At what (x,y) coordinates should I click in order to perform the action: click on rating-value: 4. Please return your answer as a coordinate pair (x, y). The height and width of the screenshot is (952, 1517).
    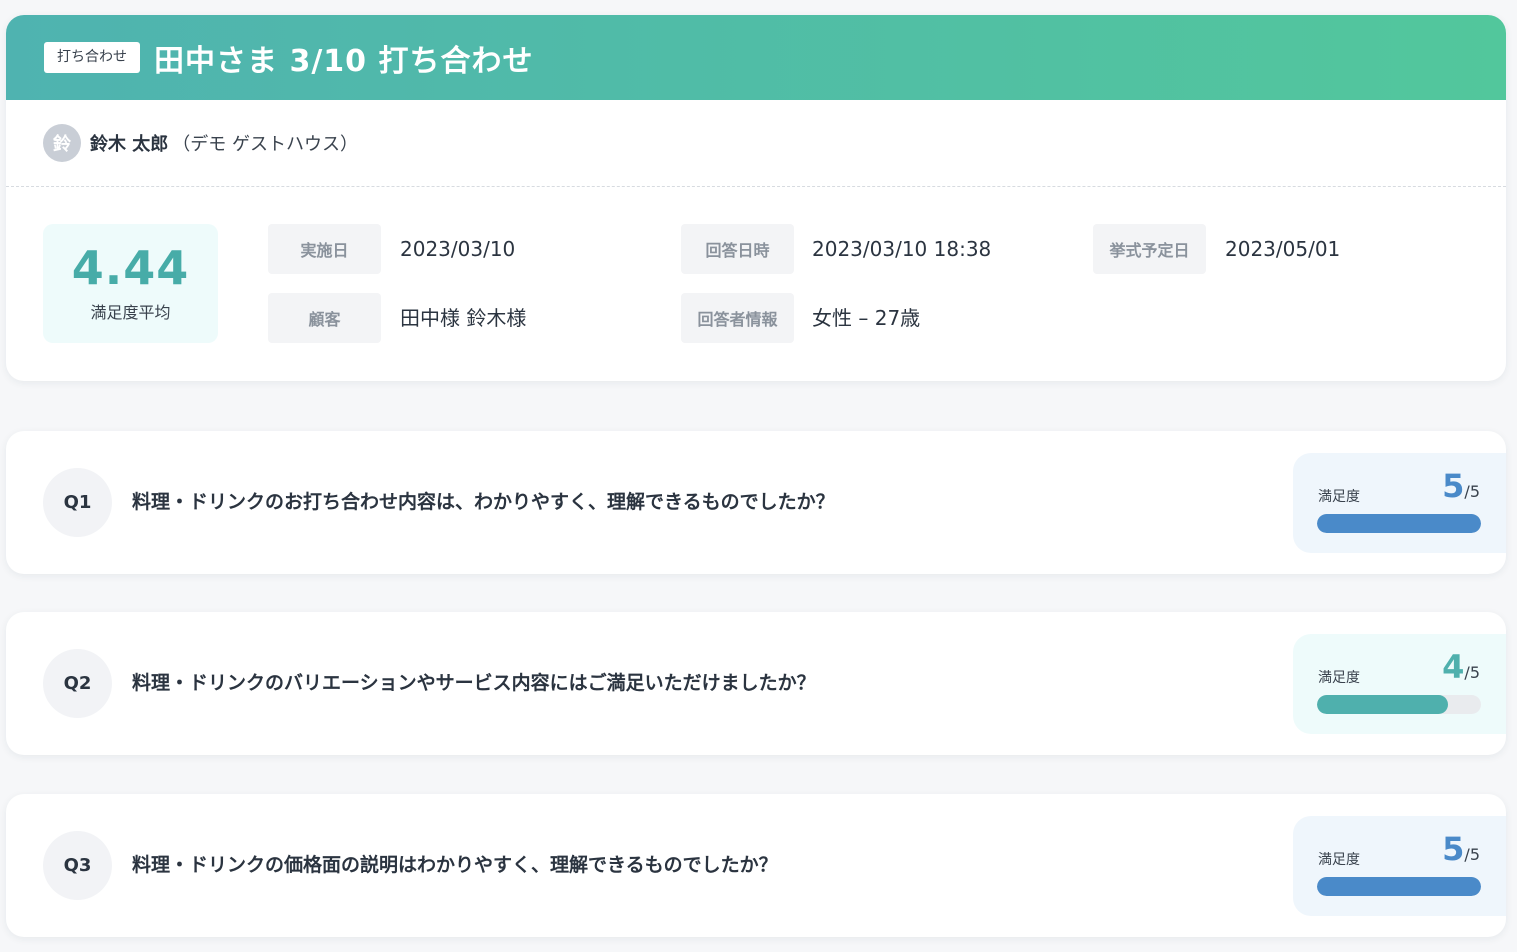
    Looking at the image, I should click on (1453, 667).